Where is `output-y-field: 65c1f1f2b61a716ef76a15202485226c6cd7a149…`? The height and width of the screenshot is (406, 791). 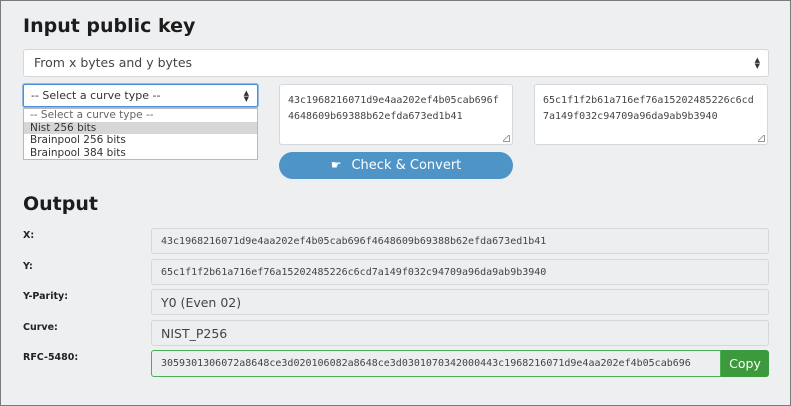 output-y-field: 65c1f1f2b61a716ef76a15202485226c6cd7a149… is located at coordinates (460, 272).